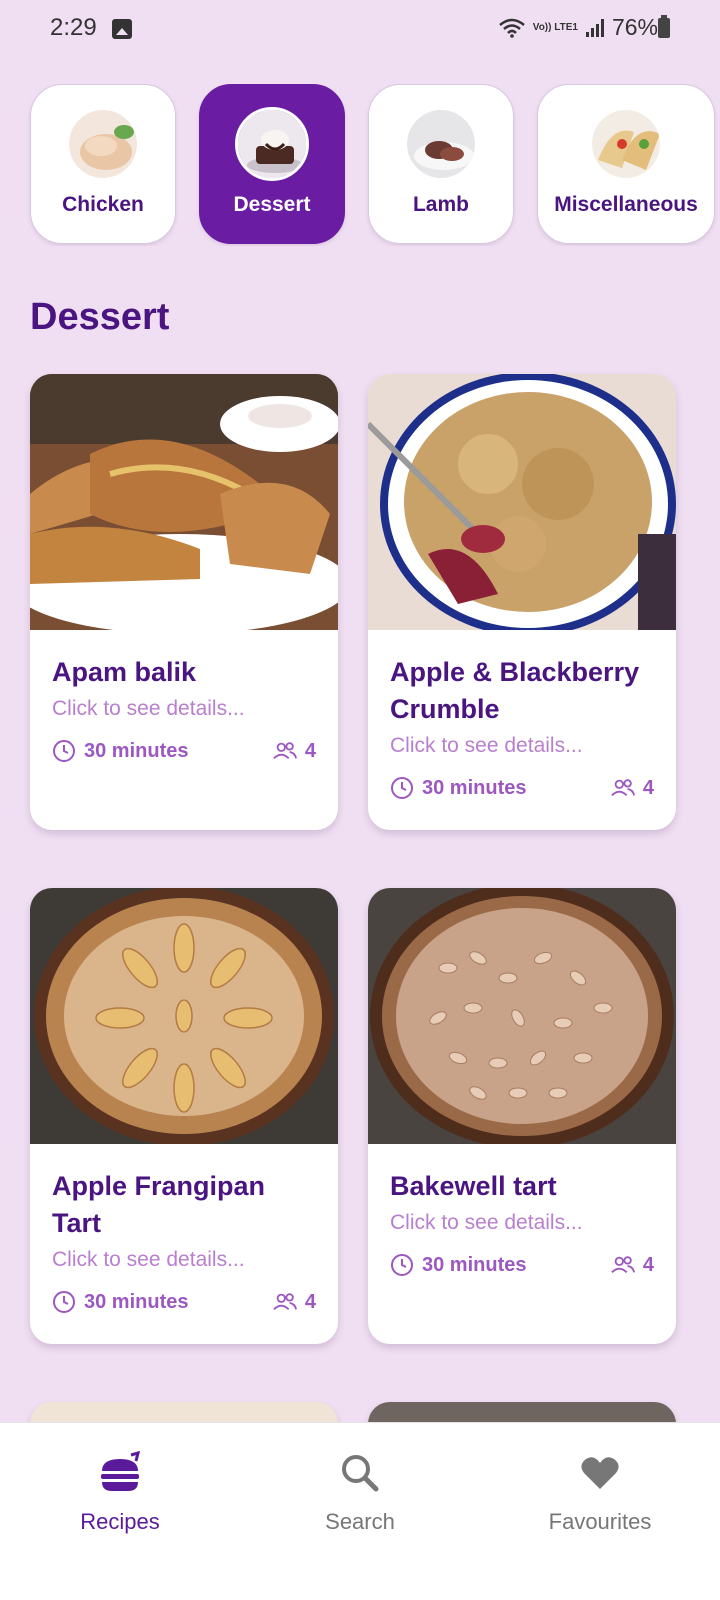 The image size is (720, 1600). What do you see at coordinates (600, 1521) in the screenshot?
I see `nav-label: Favourites` at bounding box center [600, 1521].